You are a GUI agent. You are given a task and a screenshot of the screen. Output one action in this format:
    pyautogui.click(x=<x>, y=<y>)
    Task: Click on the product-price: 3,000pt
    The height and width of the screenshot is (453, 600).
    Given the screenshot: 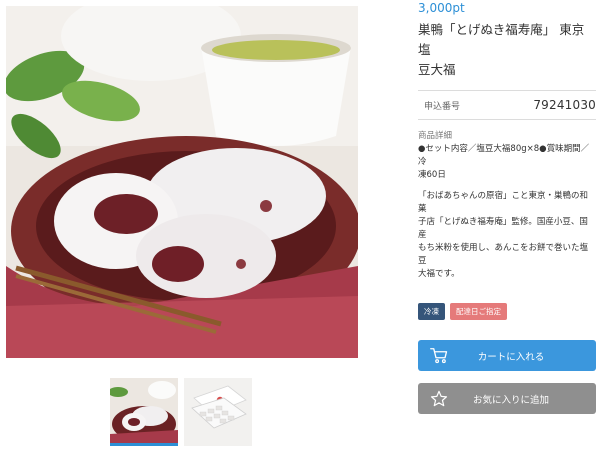 What is the action you would take?
    pyautogui.click(x=441, y=8)
    